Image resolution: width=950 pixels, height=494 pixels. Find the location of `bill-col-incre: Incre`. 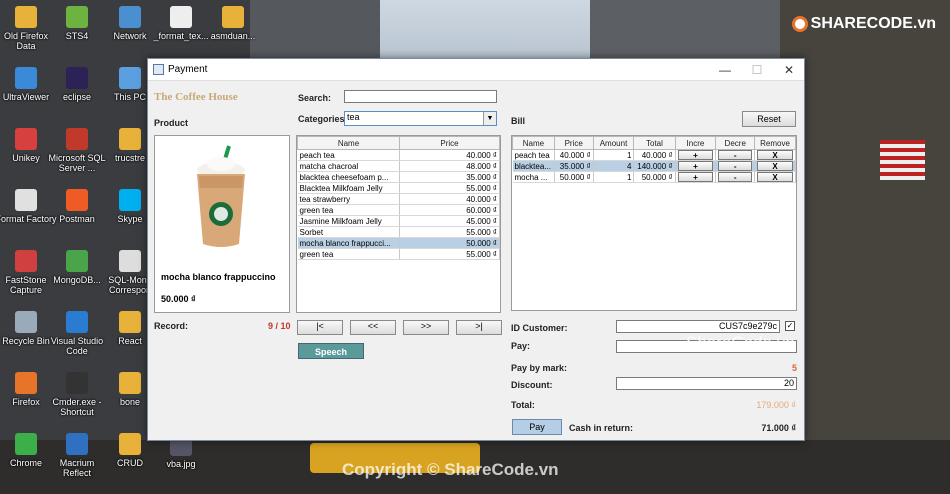

bill-col-incre: Incre is located at coordinates (695, 143).